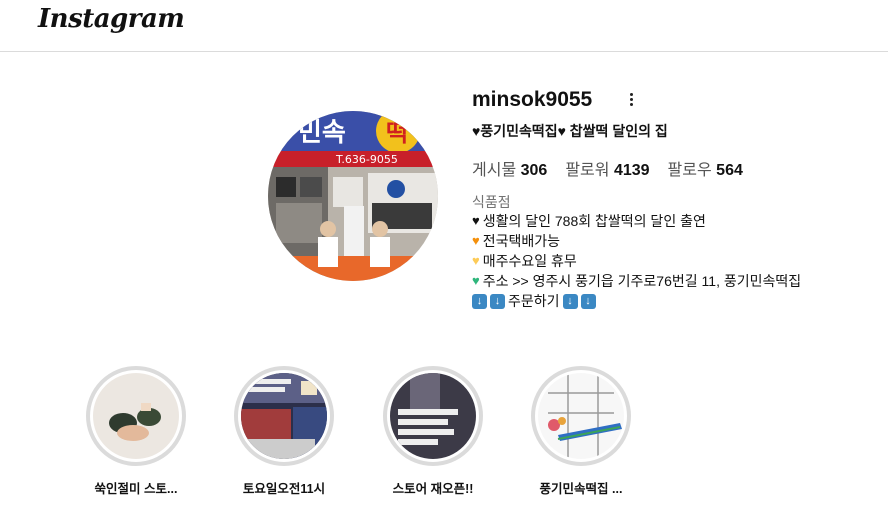 The height and width of the screenshot is (527, 888). Describe the element at coordinates (476, 220) in the screenshot. I see `black-heart-icon: ♥` at that location.